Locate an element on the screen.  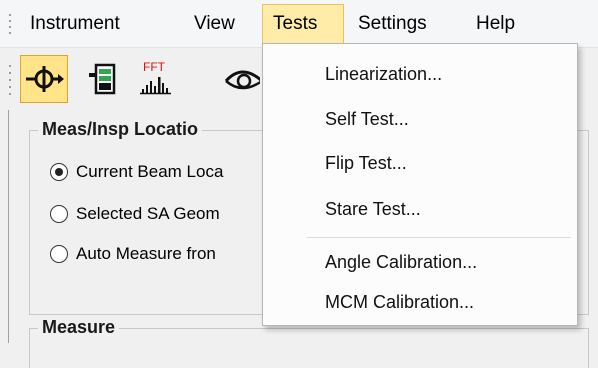
fft-spectrum-icon: FFT is located at coordinates (155, 77).